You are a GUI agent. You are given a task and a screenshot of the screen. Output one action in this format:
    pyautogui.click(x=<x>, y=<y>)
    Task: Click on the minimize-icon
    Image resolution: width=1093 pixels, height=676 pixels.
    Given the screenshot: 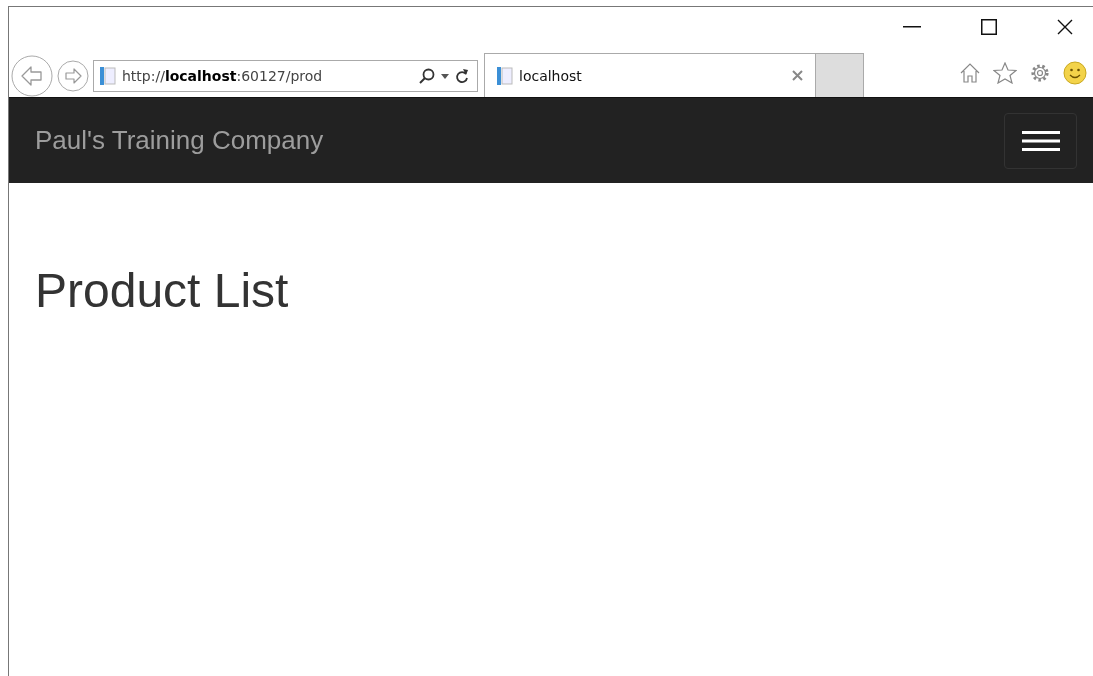 What is the action you would take?
    pyautogui.click(x=912, y=27)
    